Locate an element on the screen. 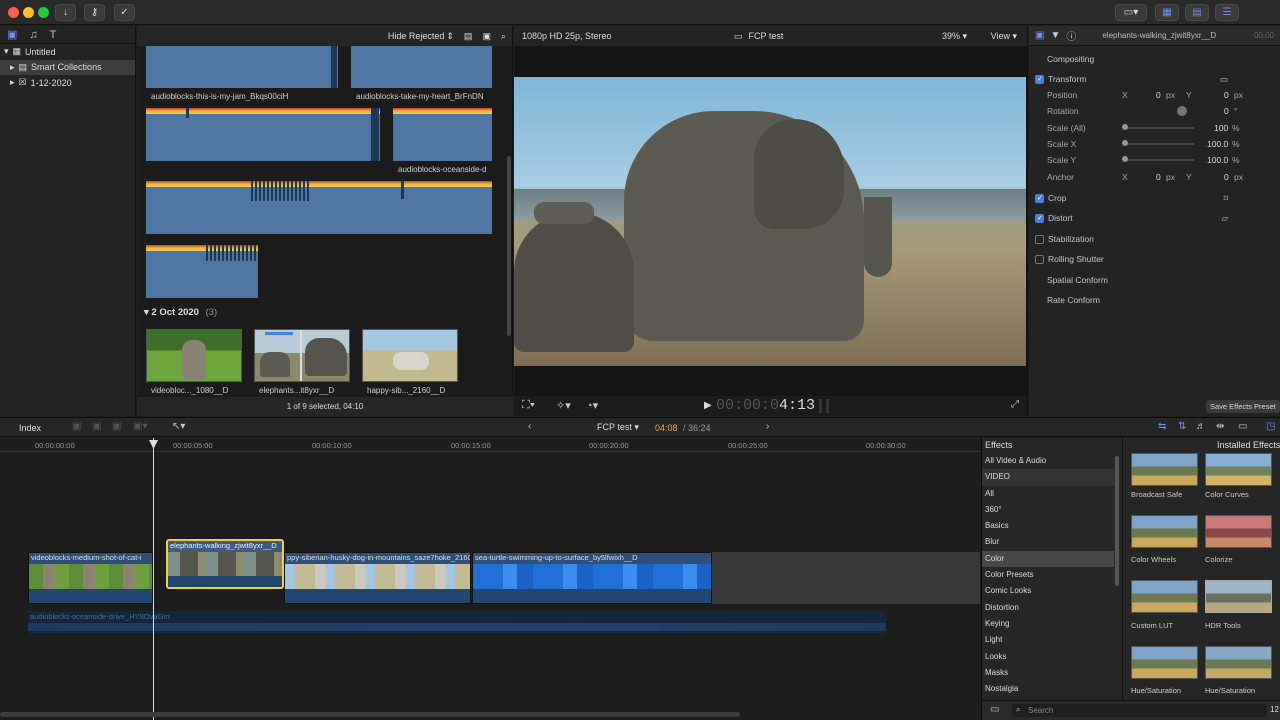 This screenshot has width=1280, height=720. append-clip-icon: ▣ is located at coordinates (116, 426).